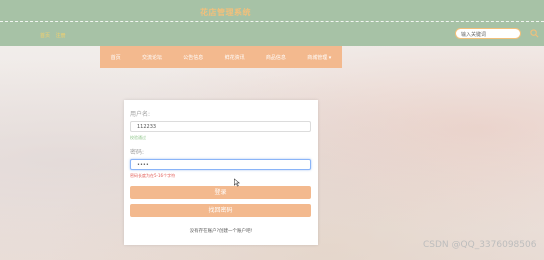  Describe the element at coordinates (220, 210) in the screenshot. I see `forgot-password-button: 找回密码` at that location.